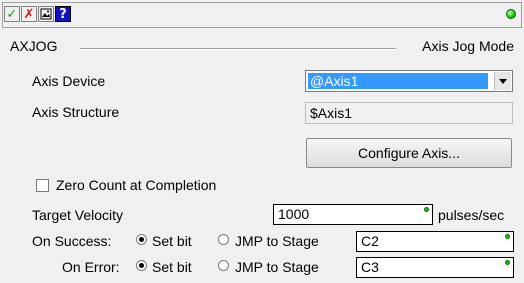  I want to click on on-error-setbit-label: Set bit, so click(172, 267).